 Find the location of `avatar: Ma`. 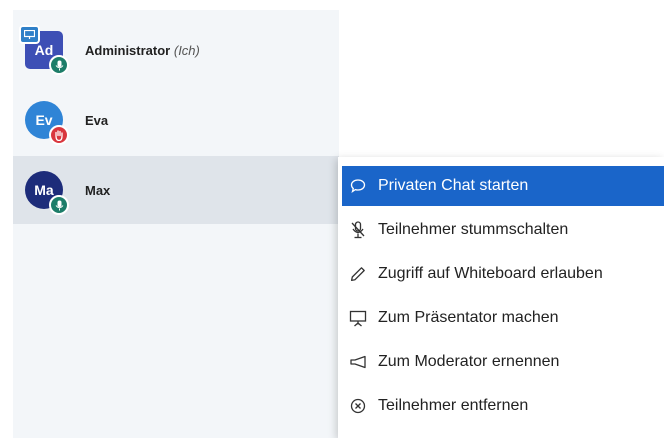

avatar: Ma is located at coordinates (47, 193).